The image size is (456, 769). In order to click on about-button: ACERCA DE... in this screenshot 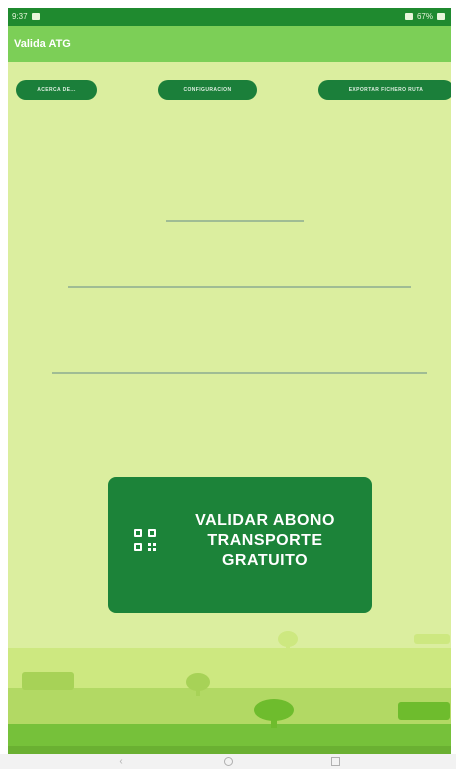, I will do `click(56, 90)`.